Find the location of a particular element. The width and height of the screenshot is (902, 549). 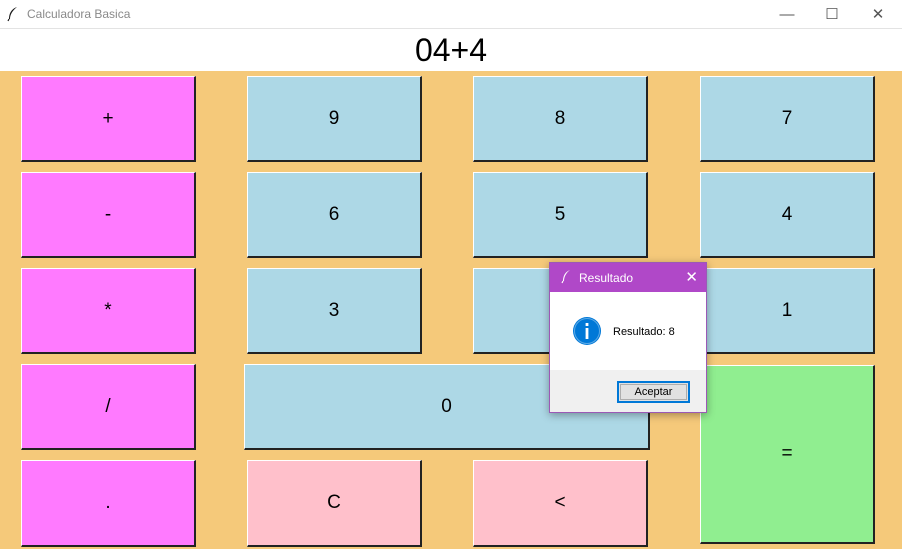

divide-button: / is located at coordinates (108, 407).